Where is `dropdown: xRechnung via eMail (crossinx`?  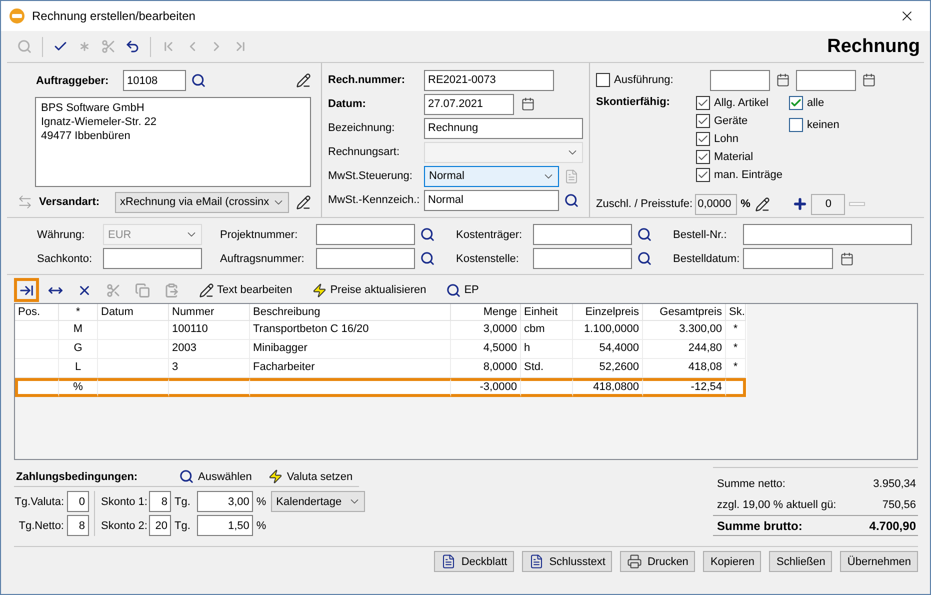 dropdown: xRechnung via eMail (crossinx is located at coordinates (202, 202).